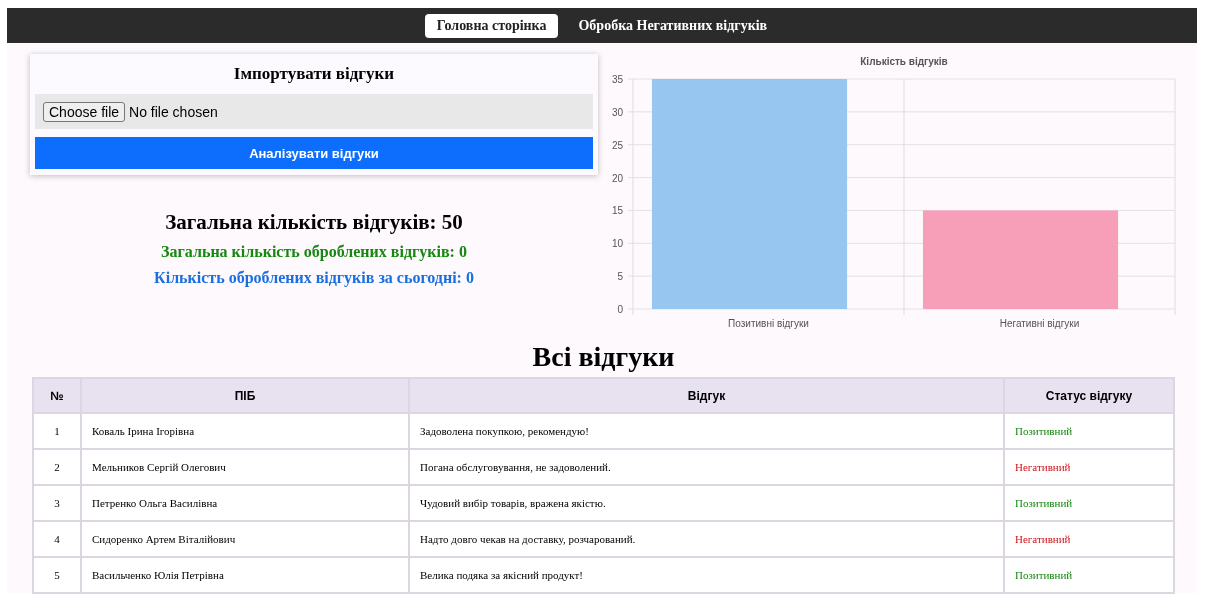 Image resolution: width=1205 pixels, height=601 pixels. What do you see at coordinates (617, 244) in the screenshot?
I see `axis-tick-label: 10` at bounding box center [617, 244].